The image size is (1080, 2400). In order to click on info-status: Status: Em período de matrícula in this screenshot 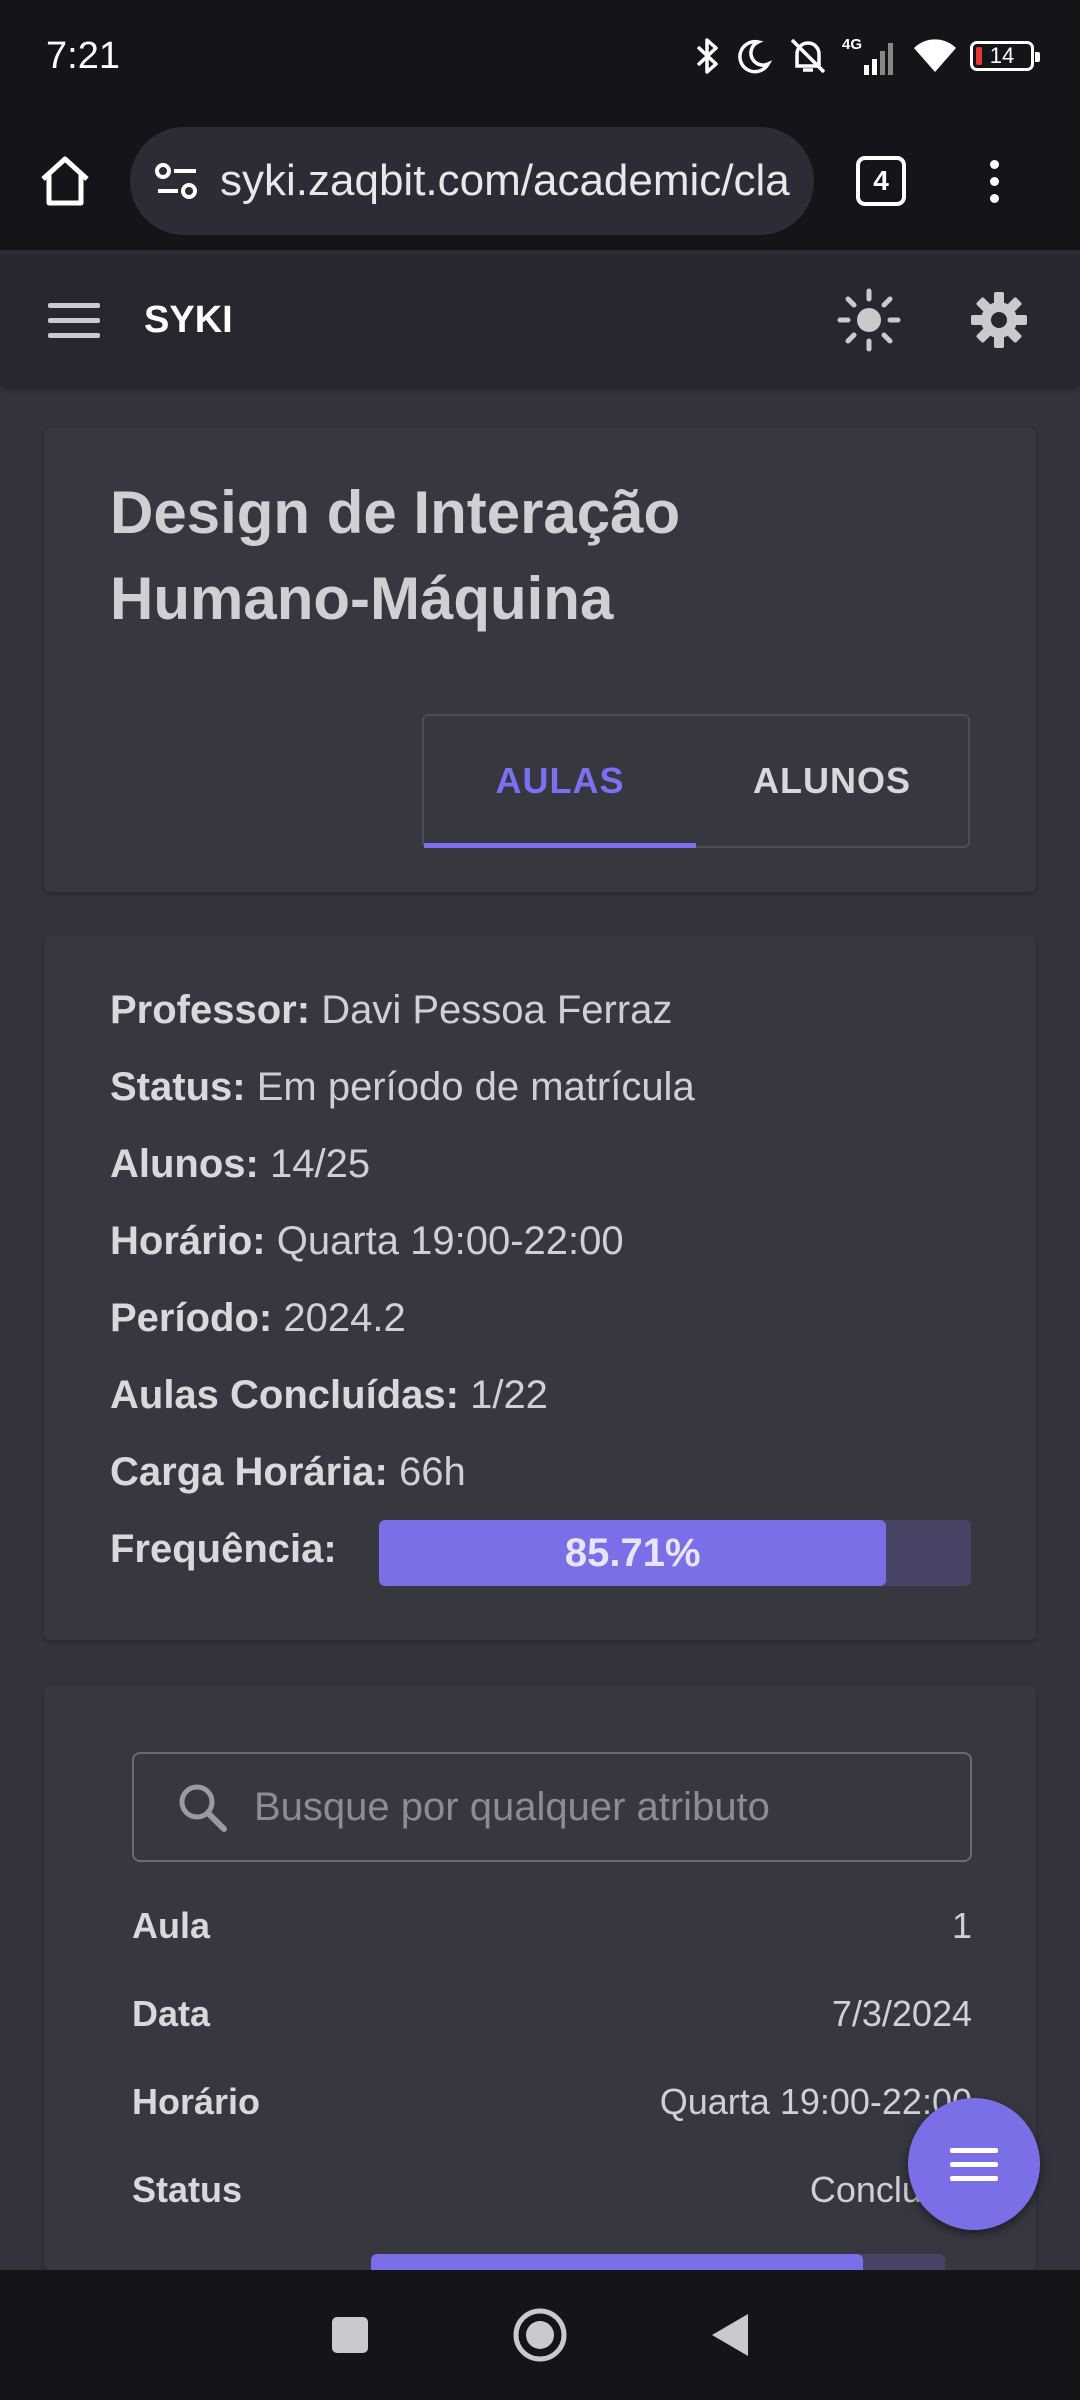, I will do `click(402, 1087)`.